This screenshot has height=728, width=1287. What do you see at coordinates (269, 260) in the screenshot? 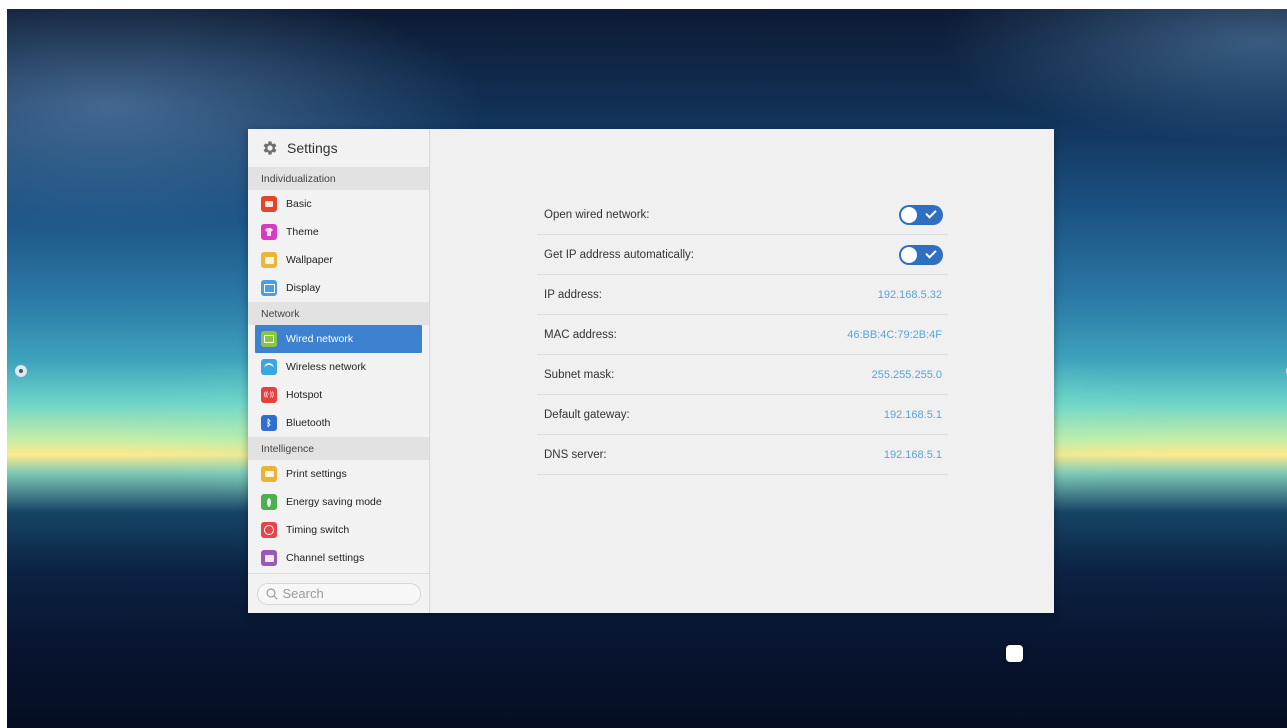
I see `wallpaper-icon` at bounding box center [269, 260].